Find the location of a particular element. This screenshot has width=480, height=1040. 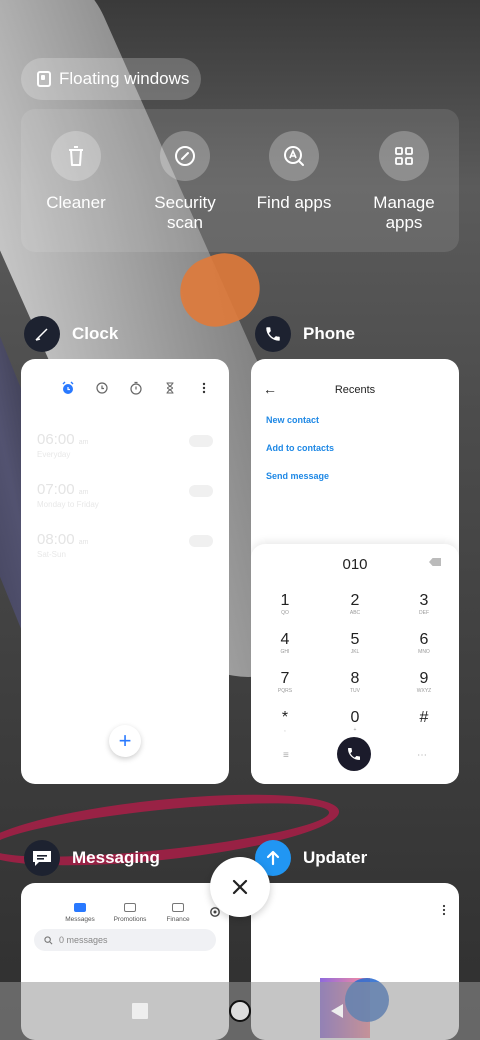

alarm-days: Sat-Sun is located at coordinates (51, 554).